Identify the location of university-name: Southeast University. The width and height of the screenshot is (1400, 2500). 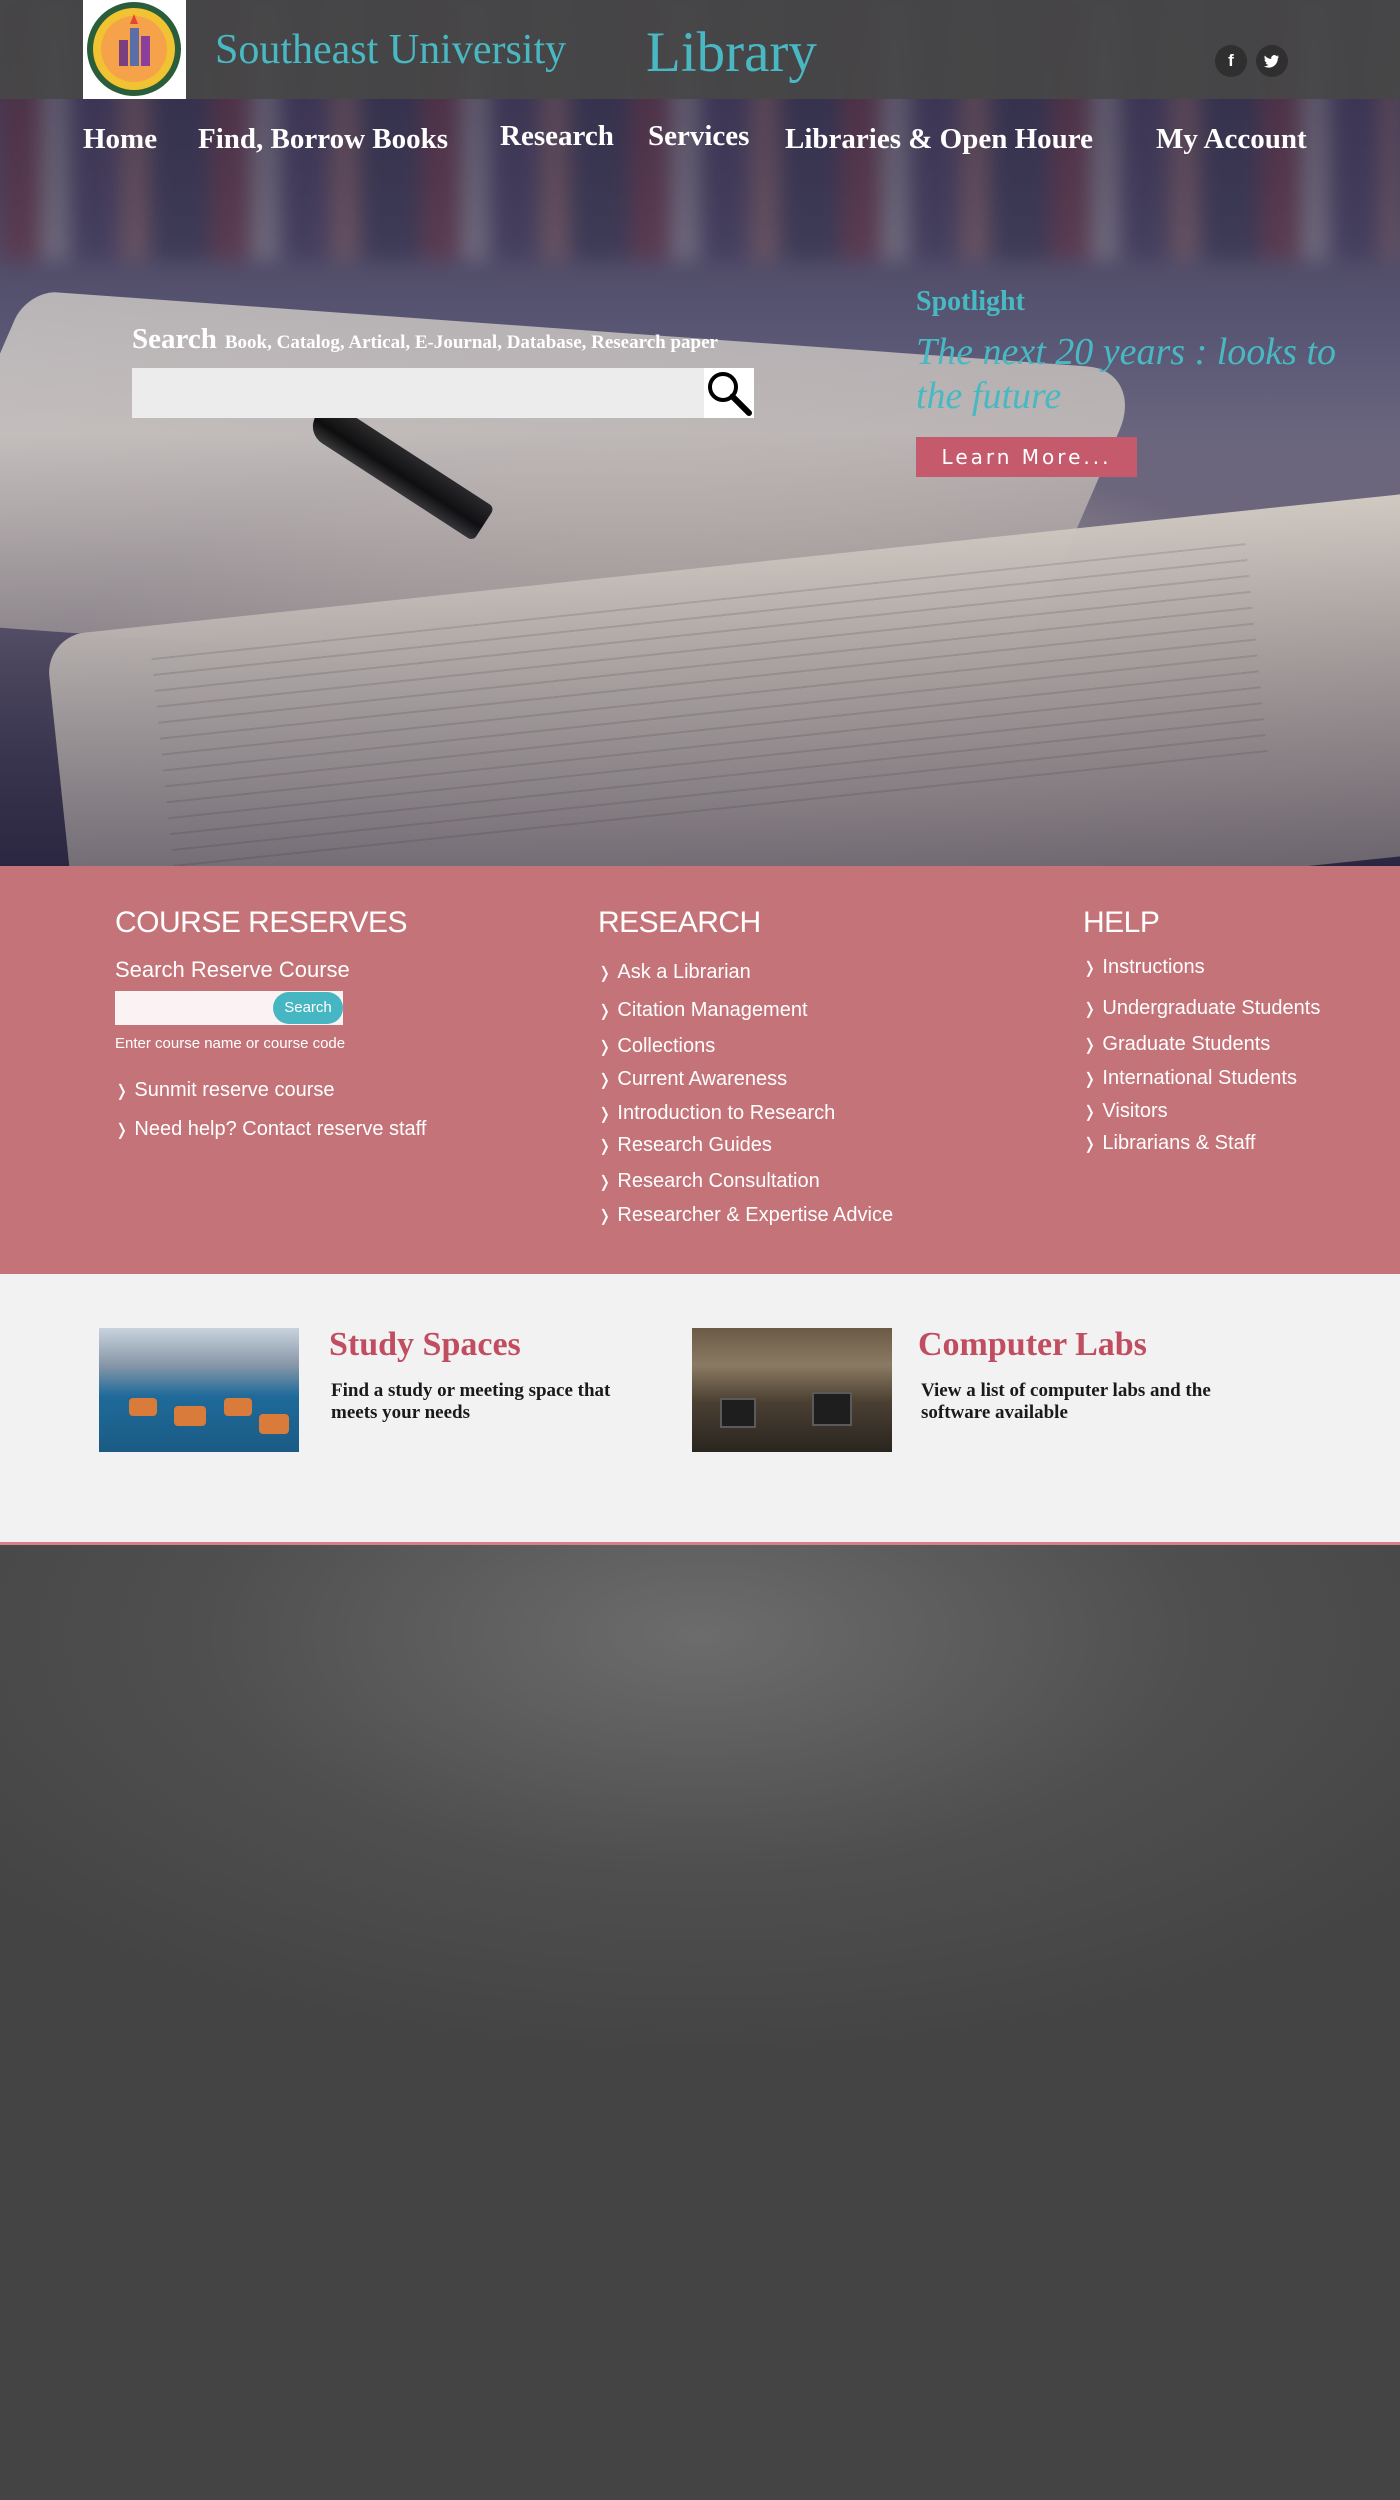
(391, 50).